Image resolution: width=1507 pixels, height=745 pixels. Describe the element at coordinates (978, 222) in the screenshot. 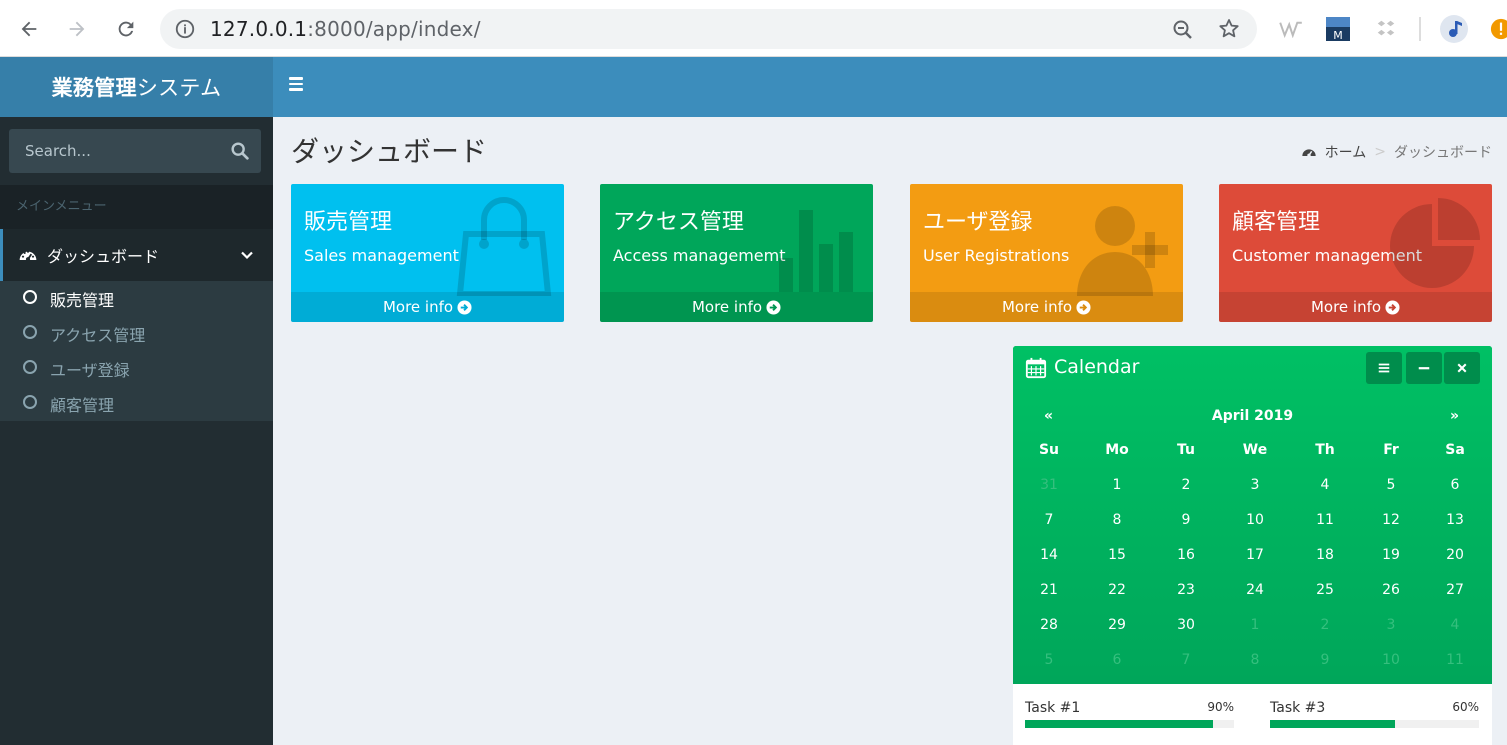

I see `box-title: ユーザ登録` at that location.